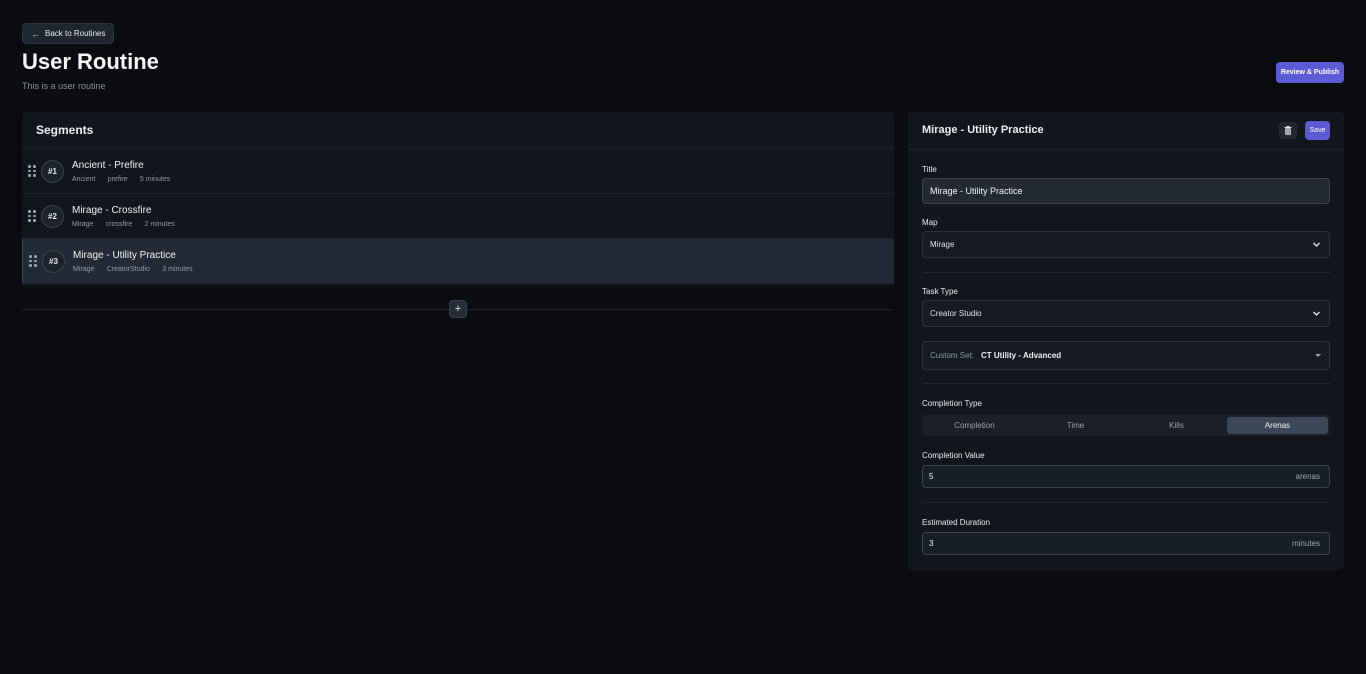 This screenshot has width=1366, height=674. I want to click on delete-segment-button, so click(1288, 130).